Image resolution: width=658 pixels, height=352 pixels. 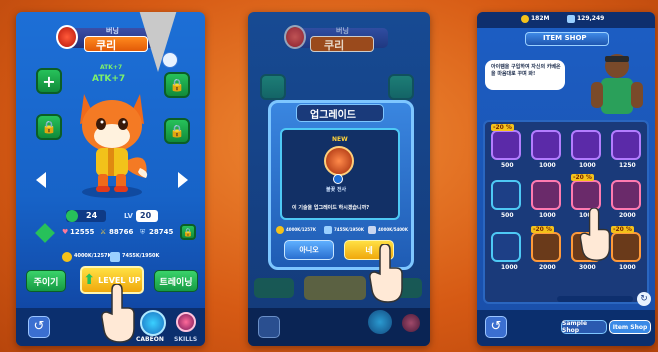 I want to click on tab-sample-shop: Sample Shop, so click(x=584, y=327).